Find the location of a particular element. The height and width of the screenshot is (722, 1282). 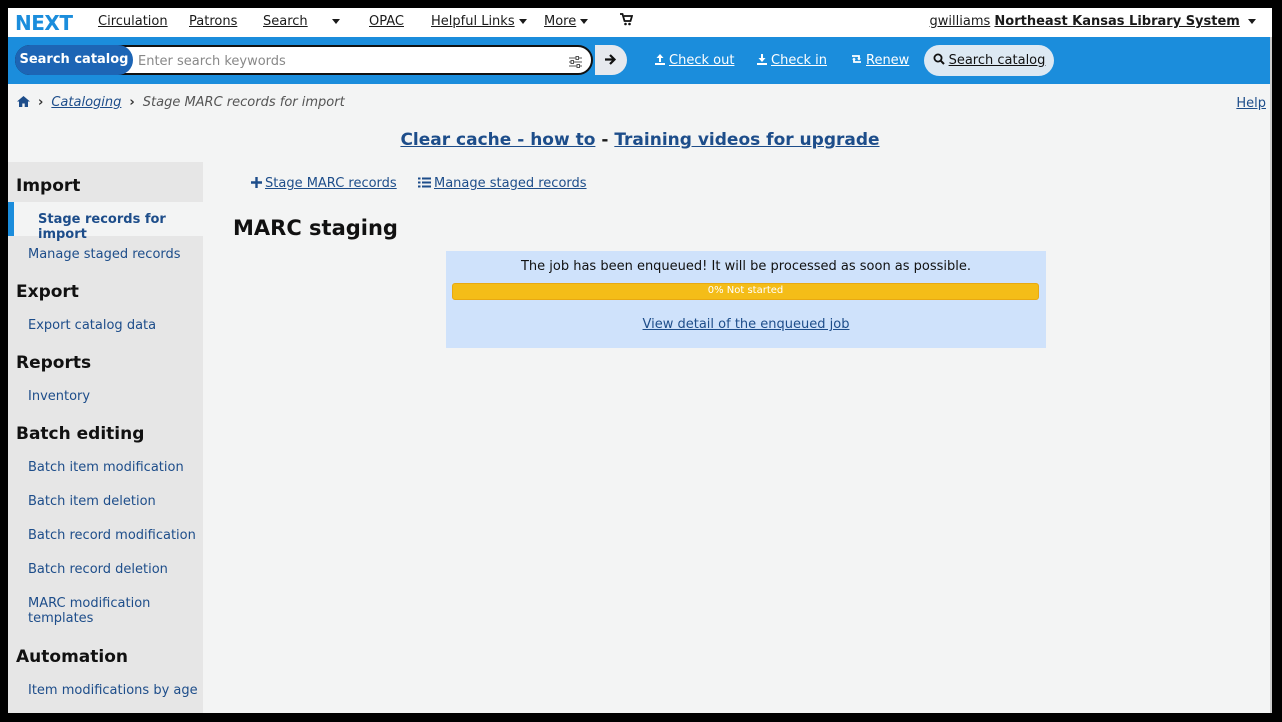

sidebar-item-label: Stage records for import is located at coordinates (102, 227).